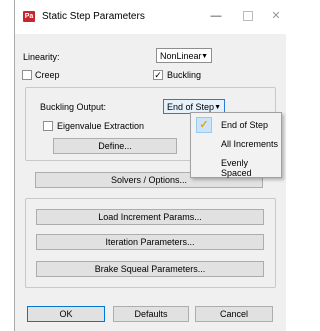  What do you see at coordinates (47, 75) in the screenshot?
I see `creep-label: Creep` at bounding box center [47, 75].